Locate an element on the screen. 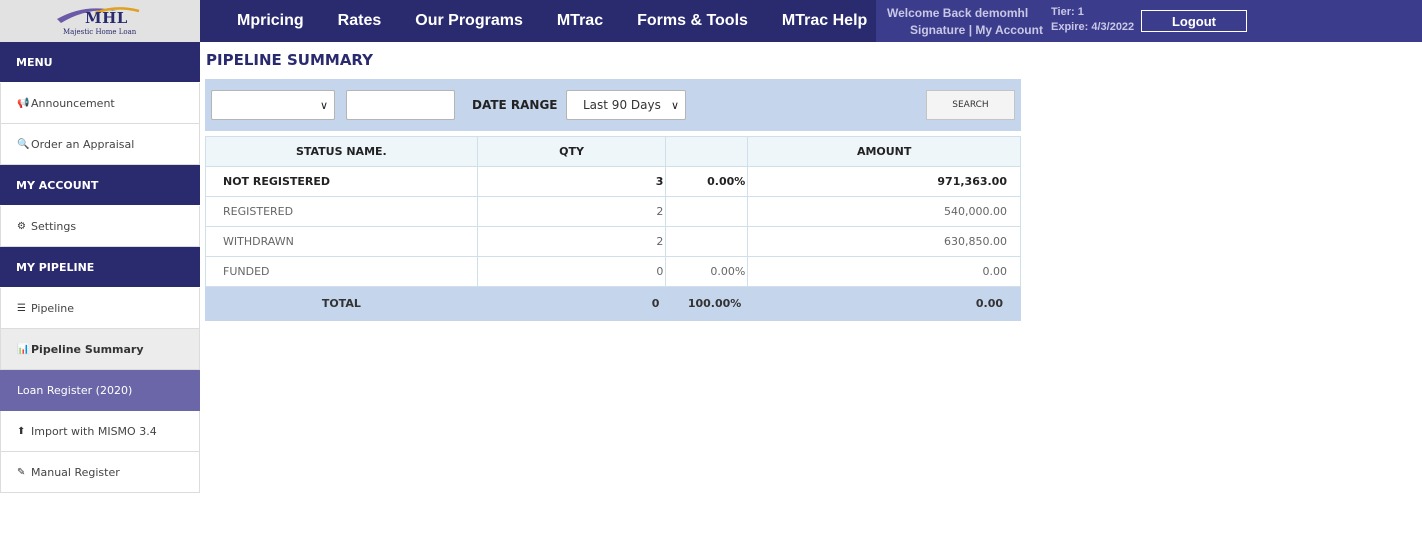 The height and width of the screenshot is (541, 1422). list-icon: ☰ is located at coordinates (21, 308).